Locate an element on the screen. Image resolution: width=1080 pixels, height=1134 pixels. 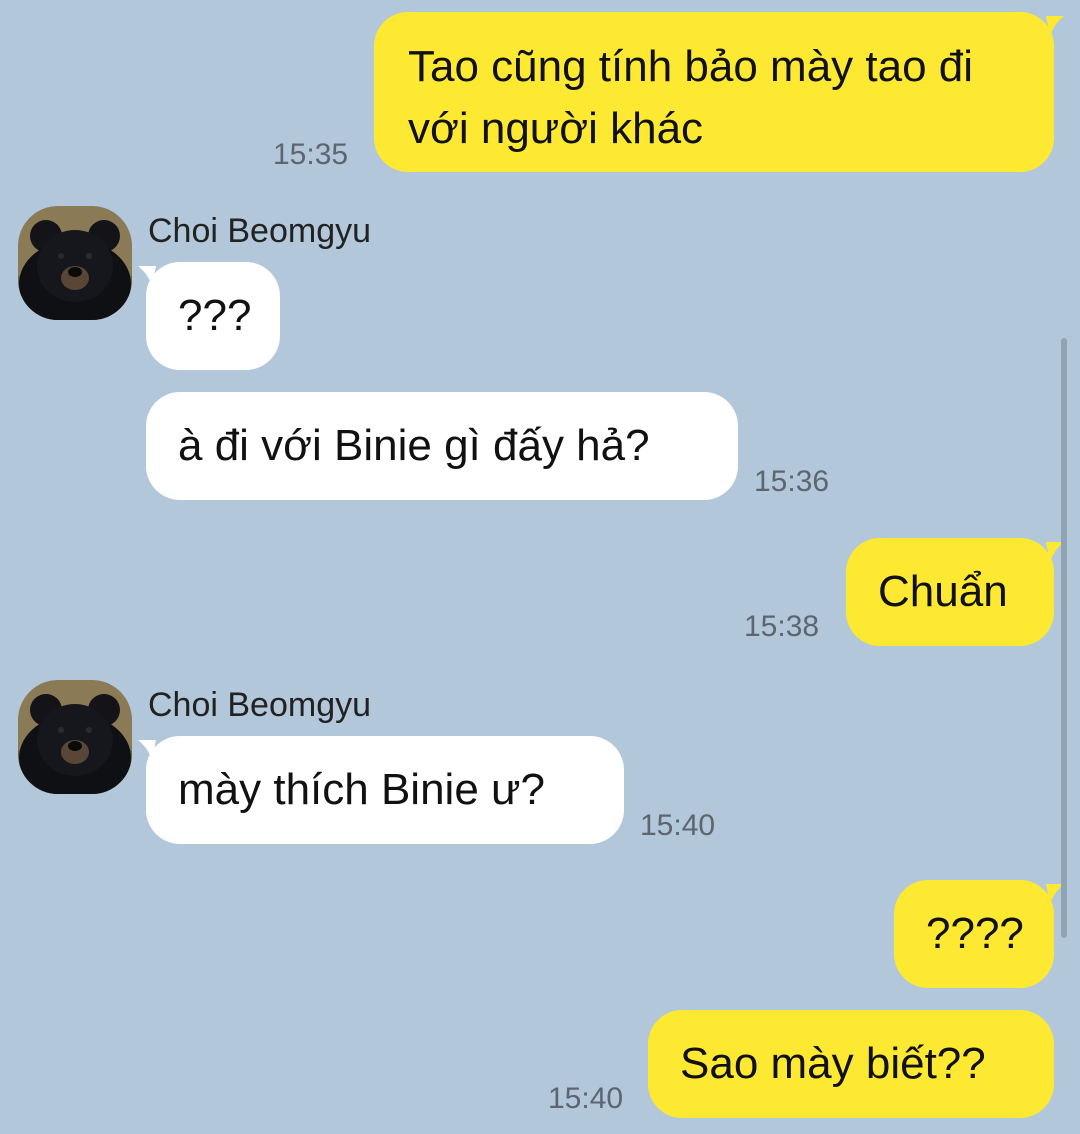
my-message-bubble: Sao mày biết?? is located at coordinates (851, 1064).